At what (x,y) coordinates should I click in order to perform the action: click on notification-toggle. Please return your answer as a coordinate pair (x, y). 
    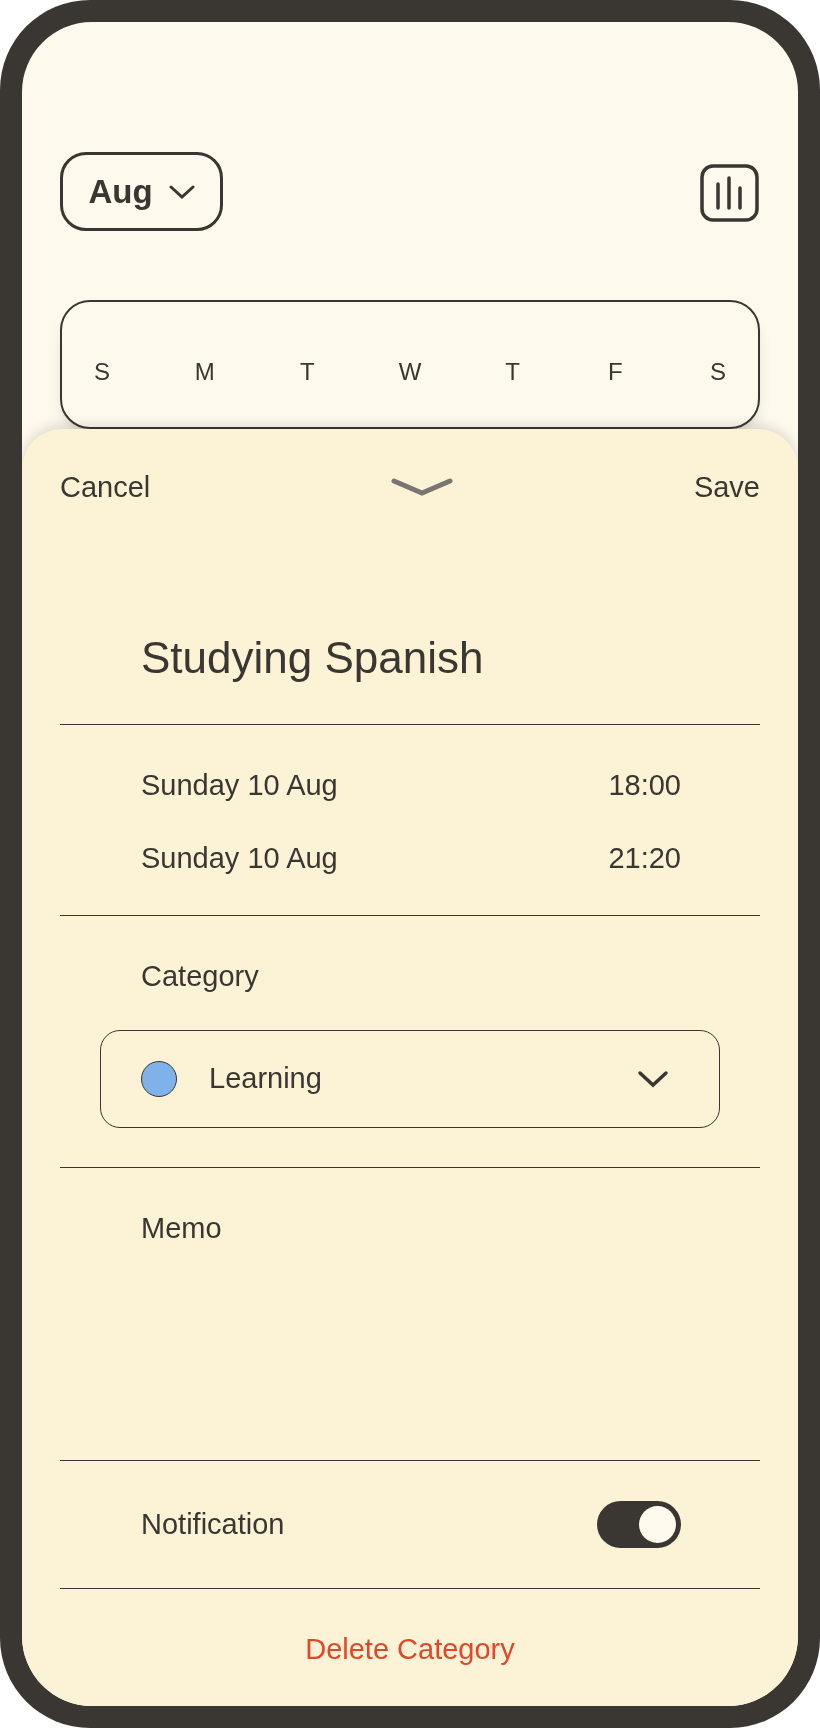
    Looking at the image, I should click on (639, 1524).